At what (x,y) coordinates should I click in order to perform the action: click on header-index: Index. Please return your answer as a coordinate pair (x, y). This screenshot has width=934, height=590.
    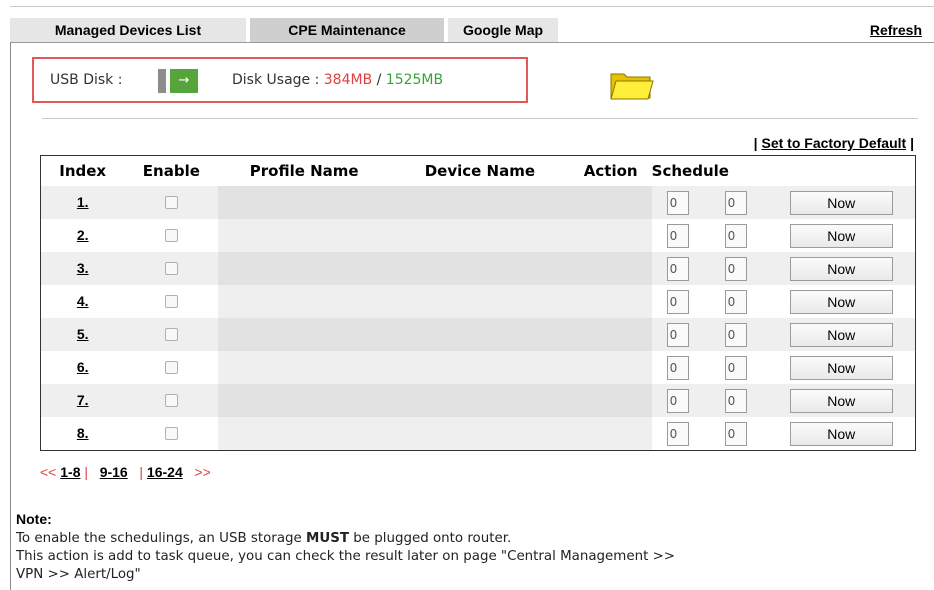
    Looking at the image, I should click on (83, 171).